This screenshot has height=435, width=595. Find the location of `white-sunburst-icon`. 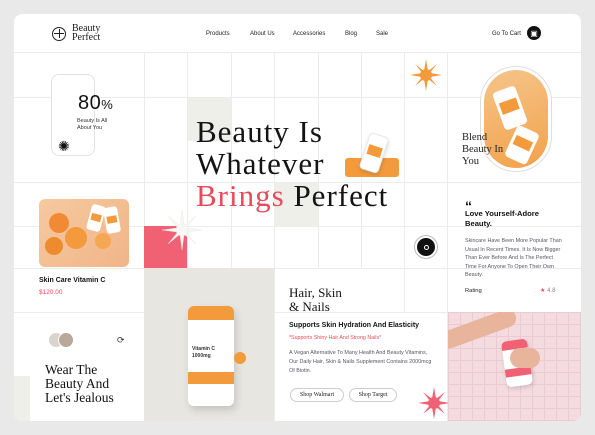

white-sunburst-icon is located at coordinates (182, 230).